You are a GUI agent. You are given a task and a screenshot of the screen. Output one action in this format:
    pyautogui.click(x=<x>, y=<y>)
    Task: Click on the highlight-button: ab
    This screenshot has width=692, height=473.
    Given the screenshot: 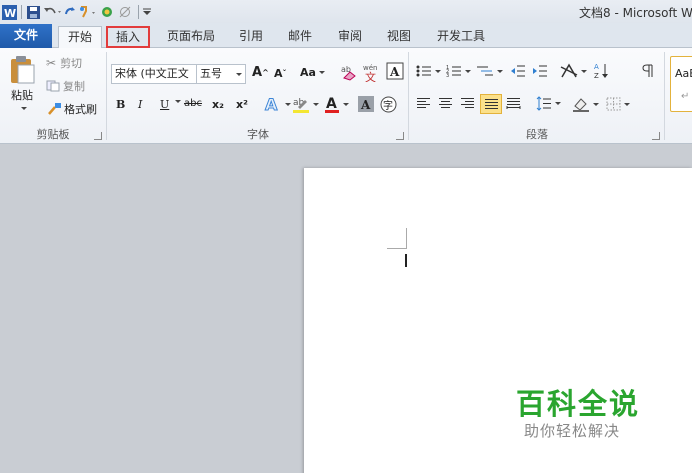 What is the action you would take?
    pyautogui.click(x=305, y=104)
    